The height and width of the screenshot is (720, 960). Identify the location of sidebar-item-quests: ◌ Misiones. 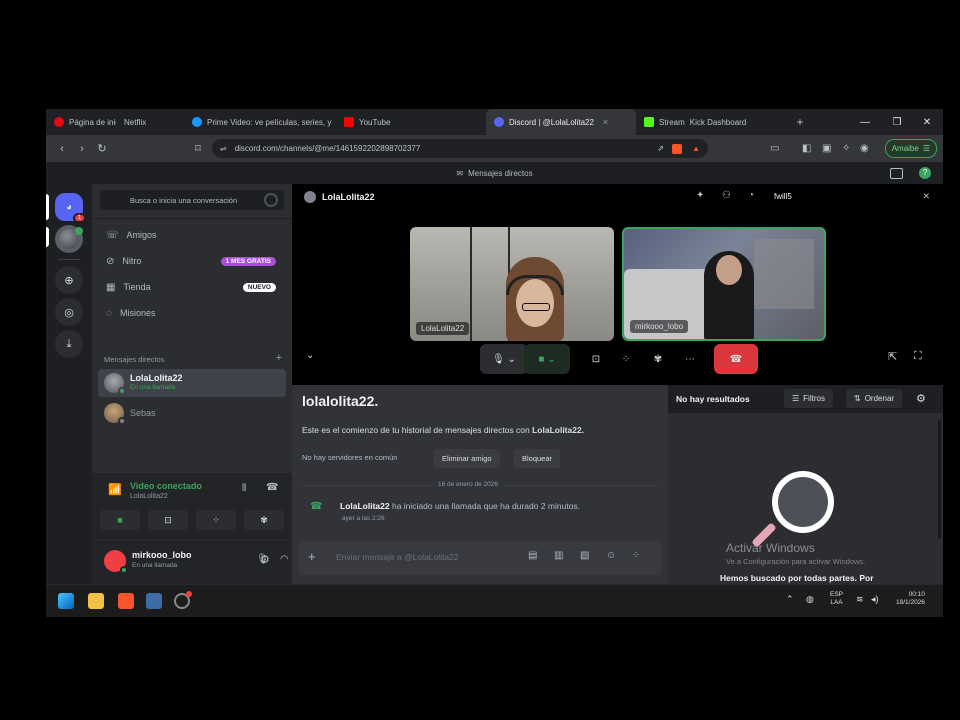
(192, 313).